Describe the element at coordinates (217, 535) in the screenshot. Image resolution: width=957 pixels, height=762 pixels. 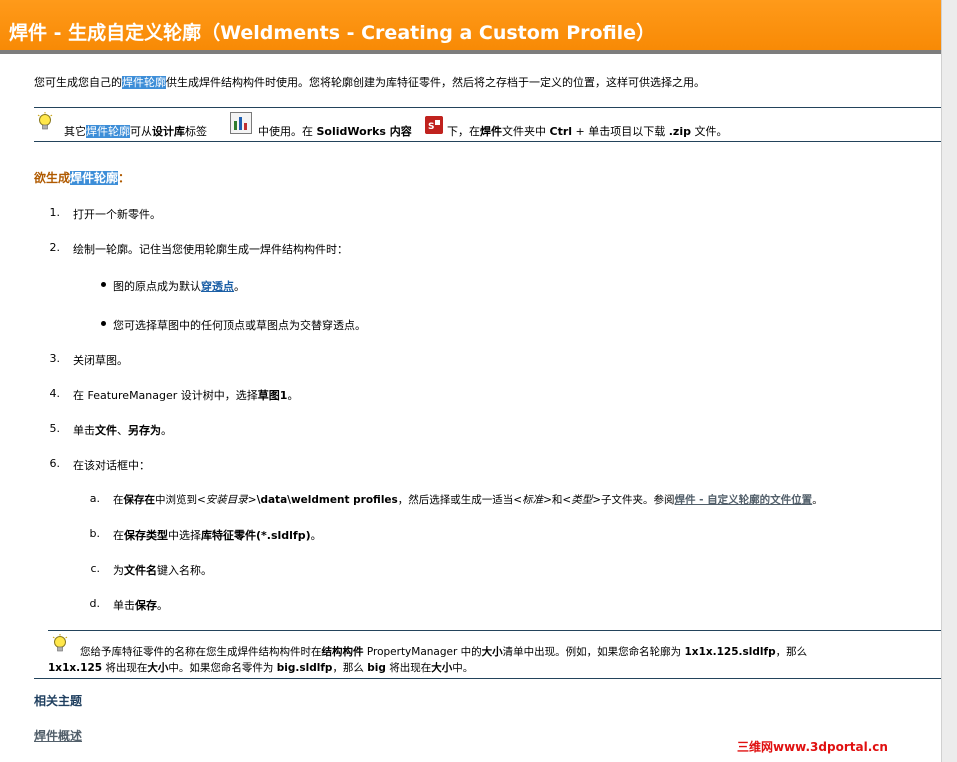
I see `substep-b: 在保存类型中选择库特征零件(*.sldlfp)。` at that location.